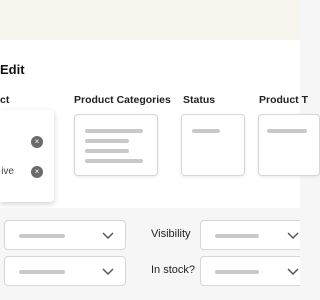 This screenshot has height=300, width=320. What do you see at coordinates (150, 20) in the screenshot?
I see `top-bar` at bounding box center [150, 20].